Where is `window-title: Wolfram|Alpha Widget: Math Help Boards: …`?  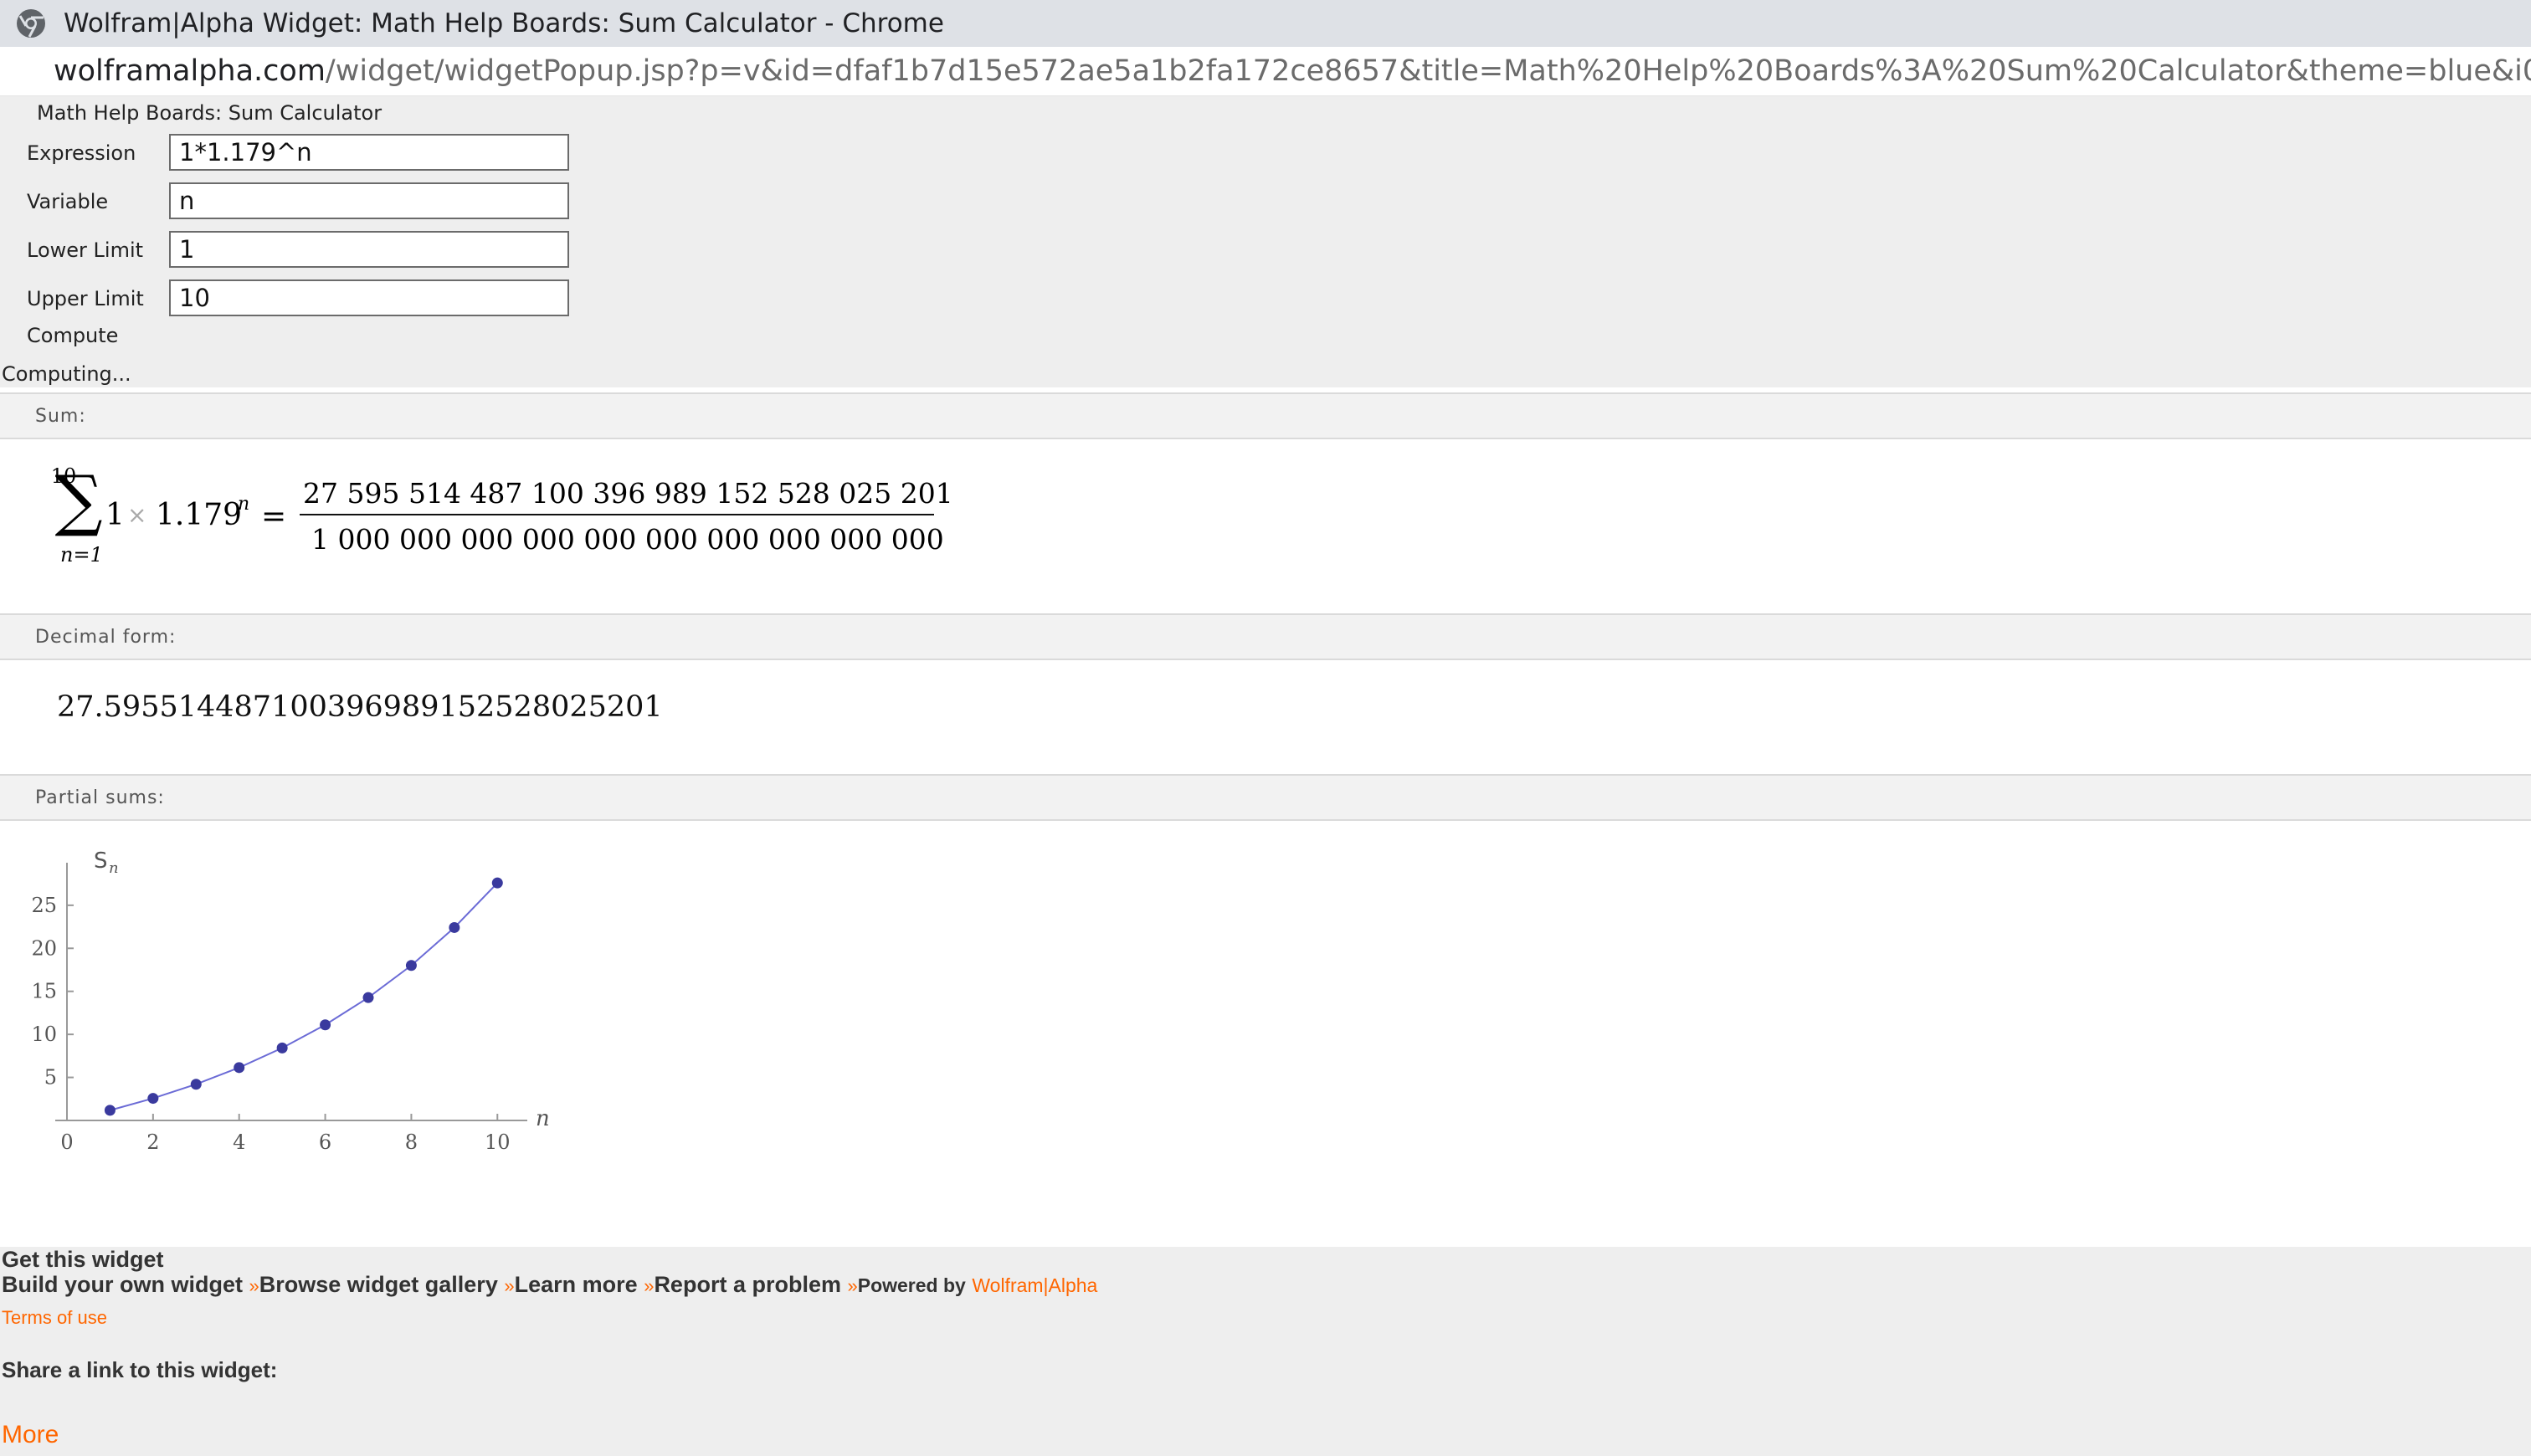 window-title: Wolfram|Alpha Widget: Math Help Boards: … is located at coordinates (504, 23).